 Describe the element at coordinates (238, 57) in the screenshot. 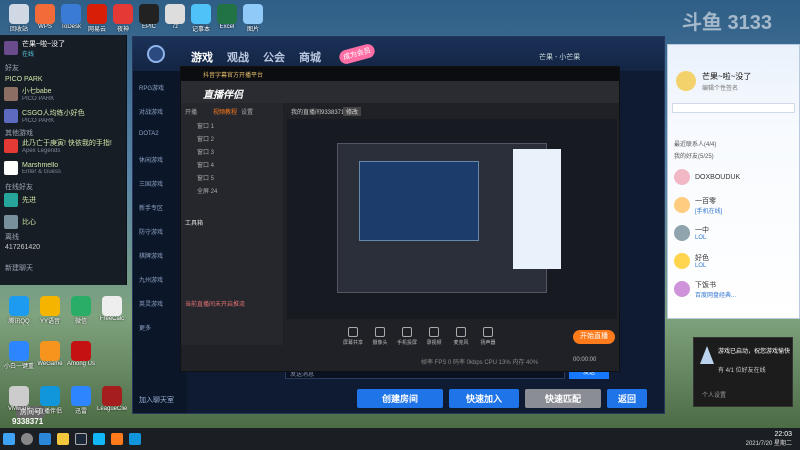

I see `tab-watch: 观战` at that location.